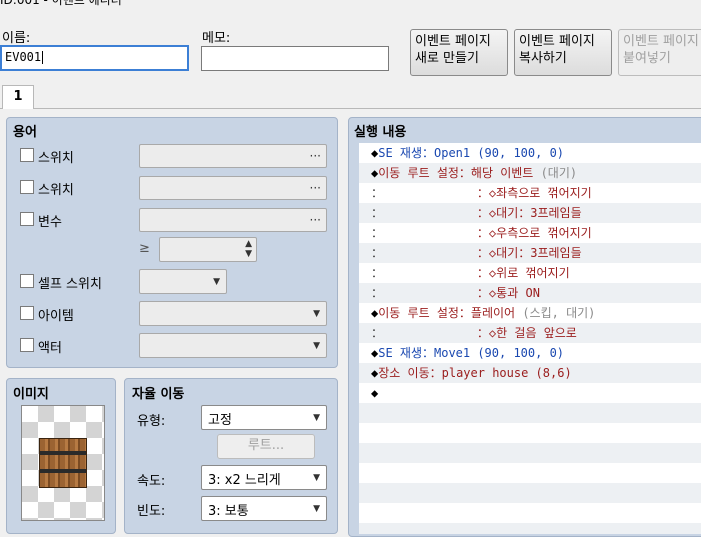  What do you see at coordinates (264, 508) in the screenshot?
I see `frequency-dropdown: 3: 보통 ▼` at bounding box center [264, 508].